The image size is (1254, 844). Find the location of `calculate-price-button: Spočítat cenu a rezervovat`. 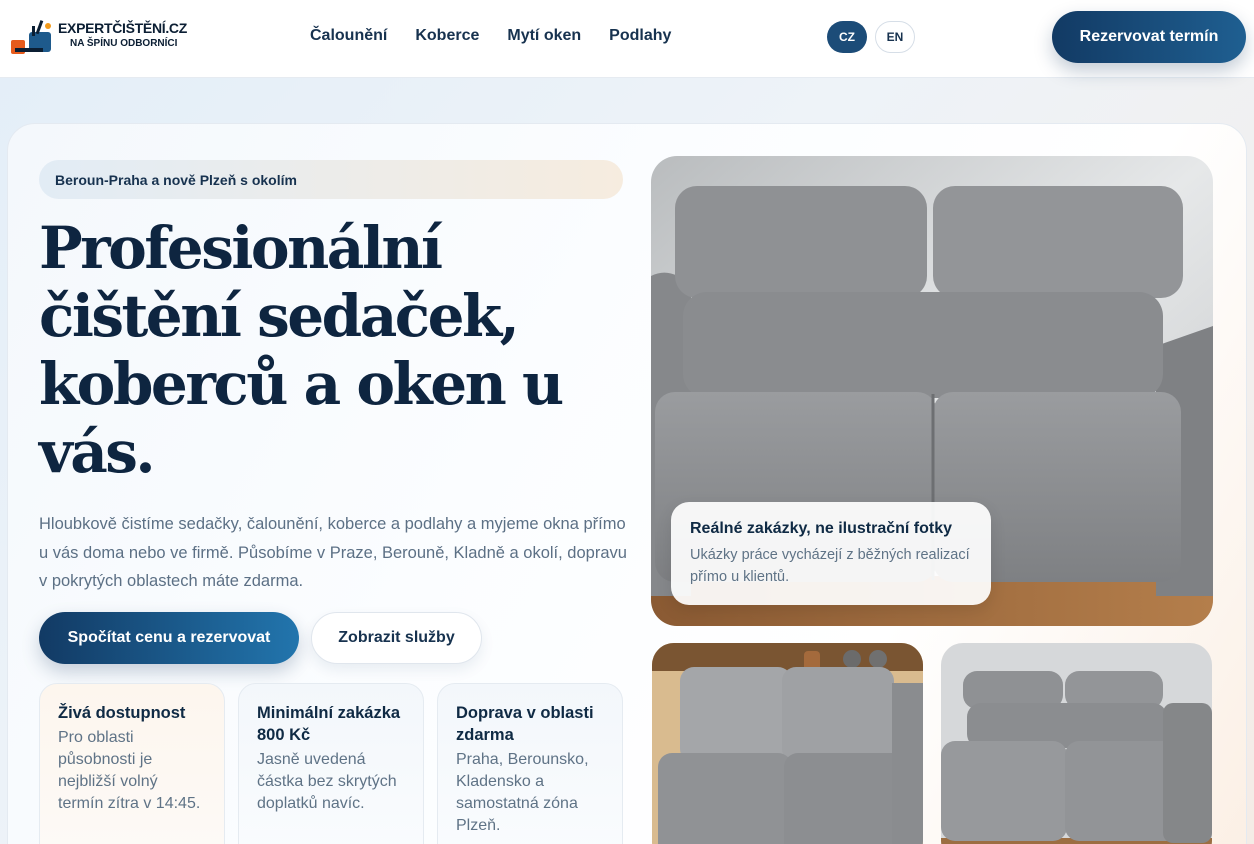

calculate-price-button: Spočítat cenu a rezervovat is located at coordinates (169, 638).